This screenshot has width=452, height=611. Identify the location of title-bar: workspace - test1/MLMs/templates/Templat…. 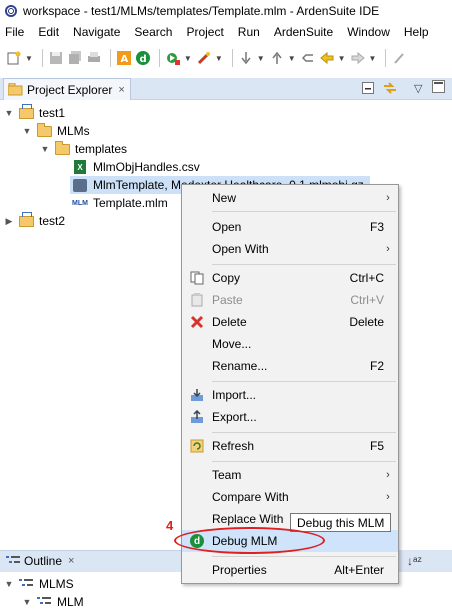
(226, 11).